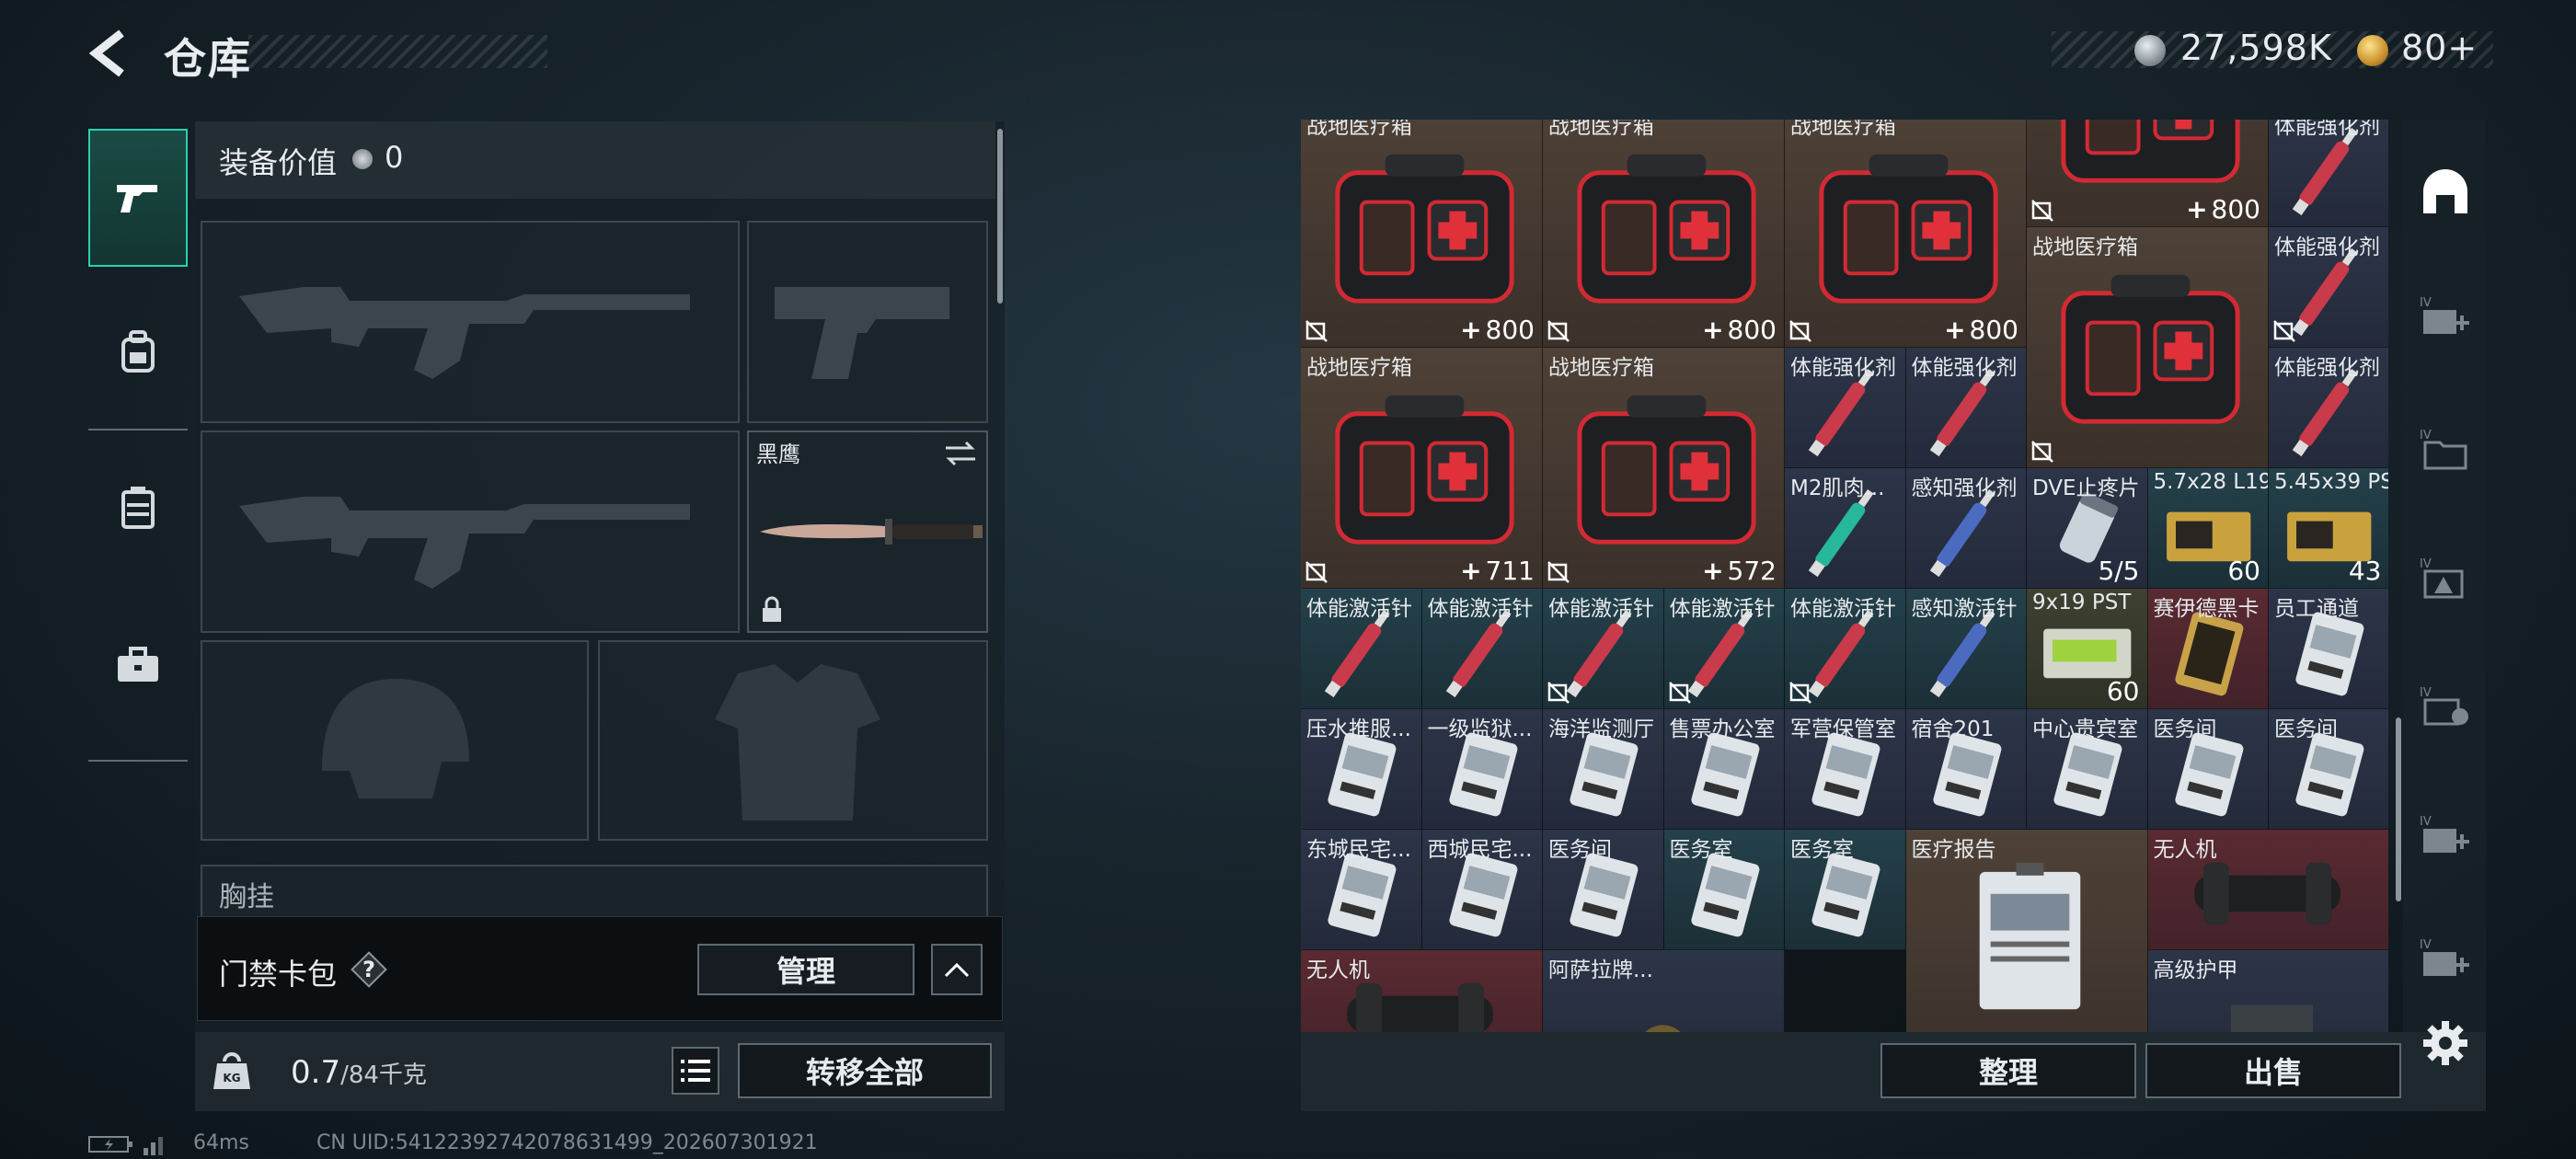 The image size is (2576, 1159). I want to click on item-quantity: 43, so click(2365, 571).